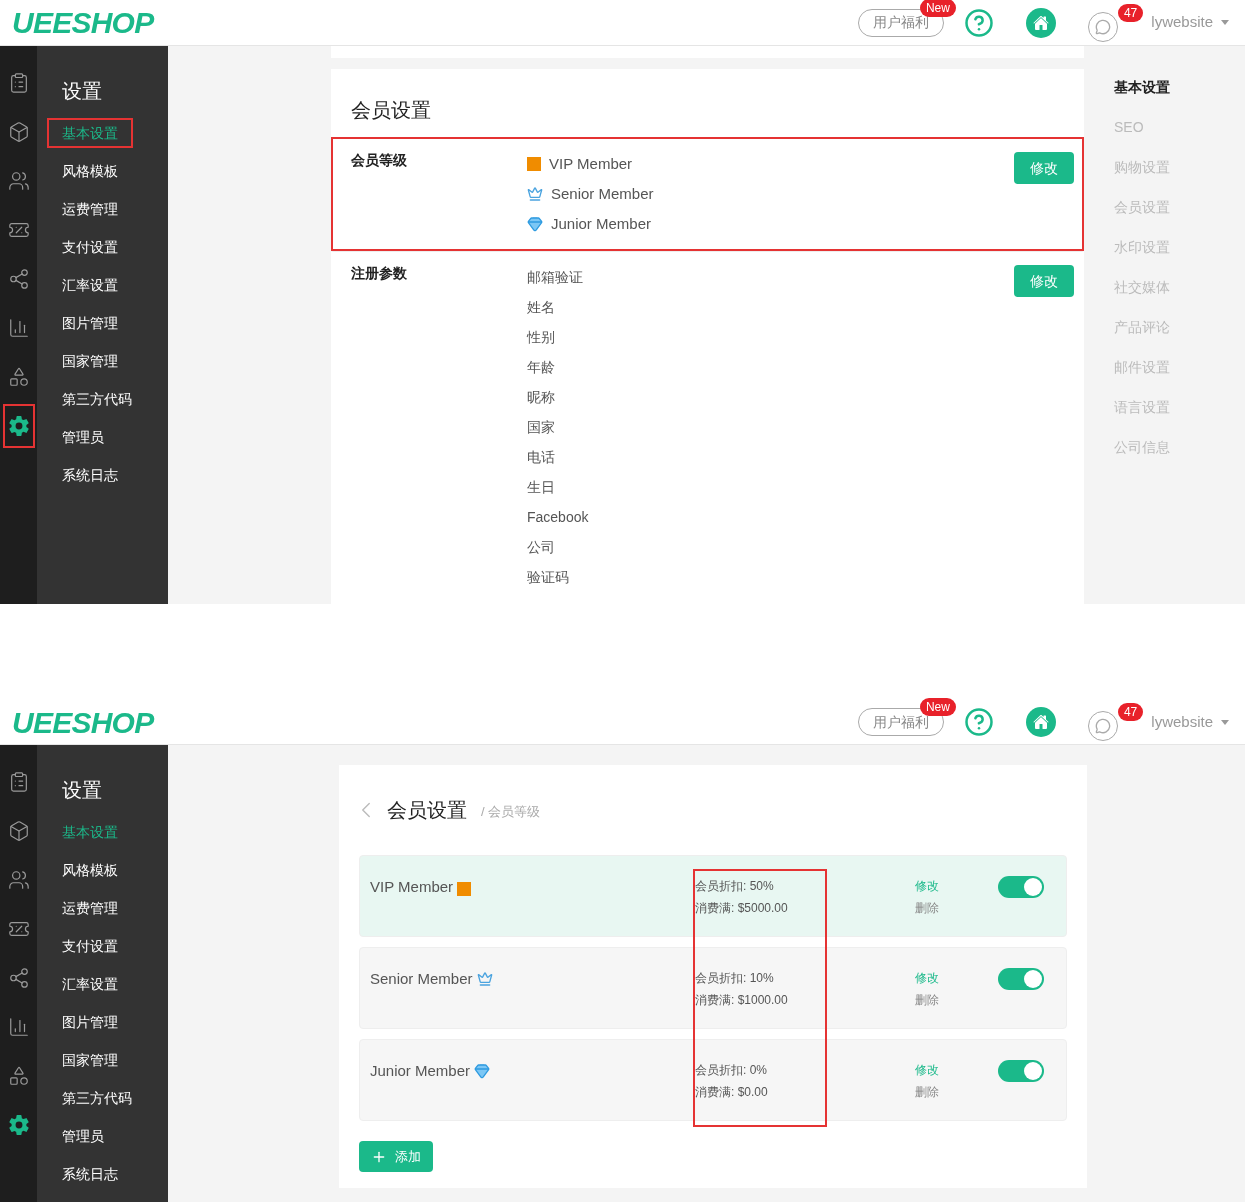 This screenshot has width=1245, height=1202. Describe the element at coordinates (421, 979) in the screenshot. I see `member-level-name: Senior Member` at that location.